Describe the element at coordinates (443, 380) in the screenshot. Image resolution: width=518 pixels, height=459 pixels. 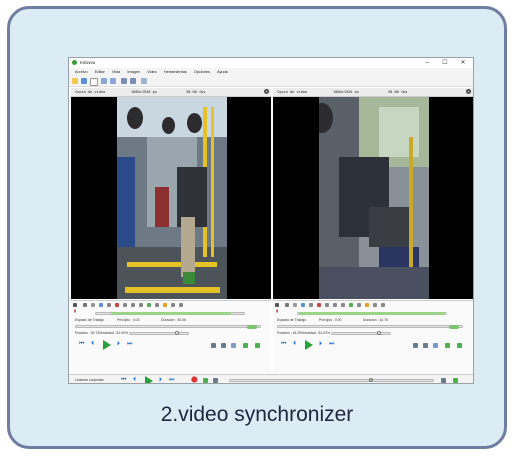
I see `sync-snapshot-icon` at that location.